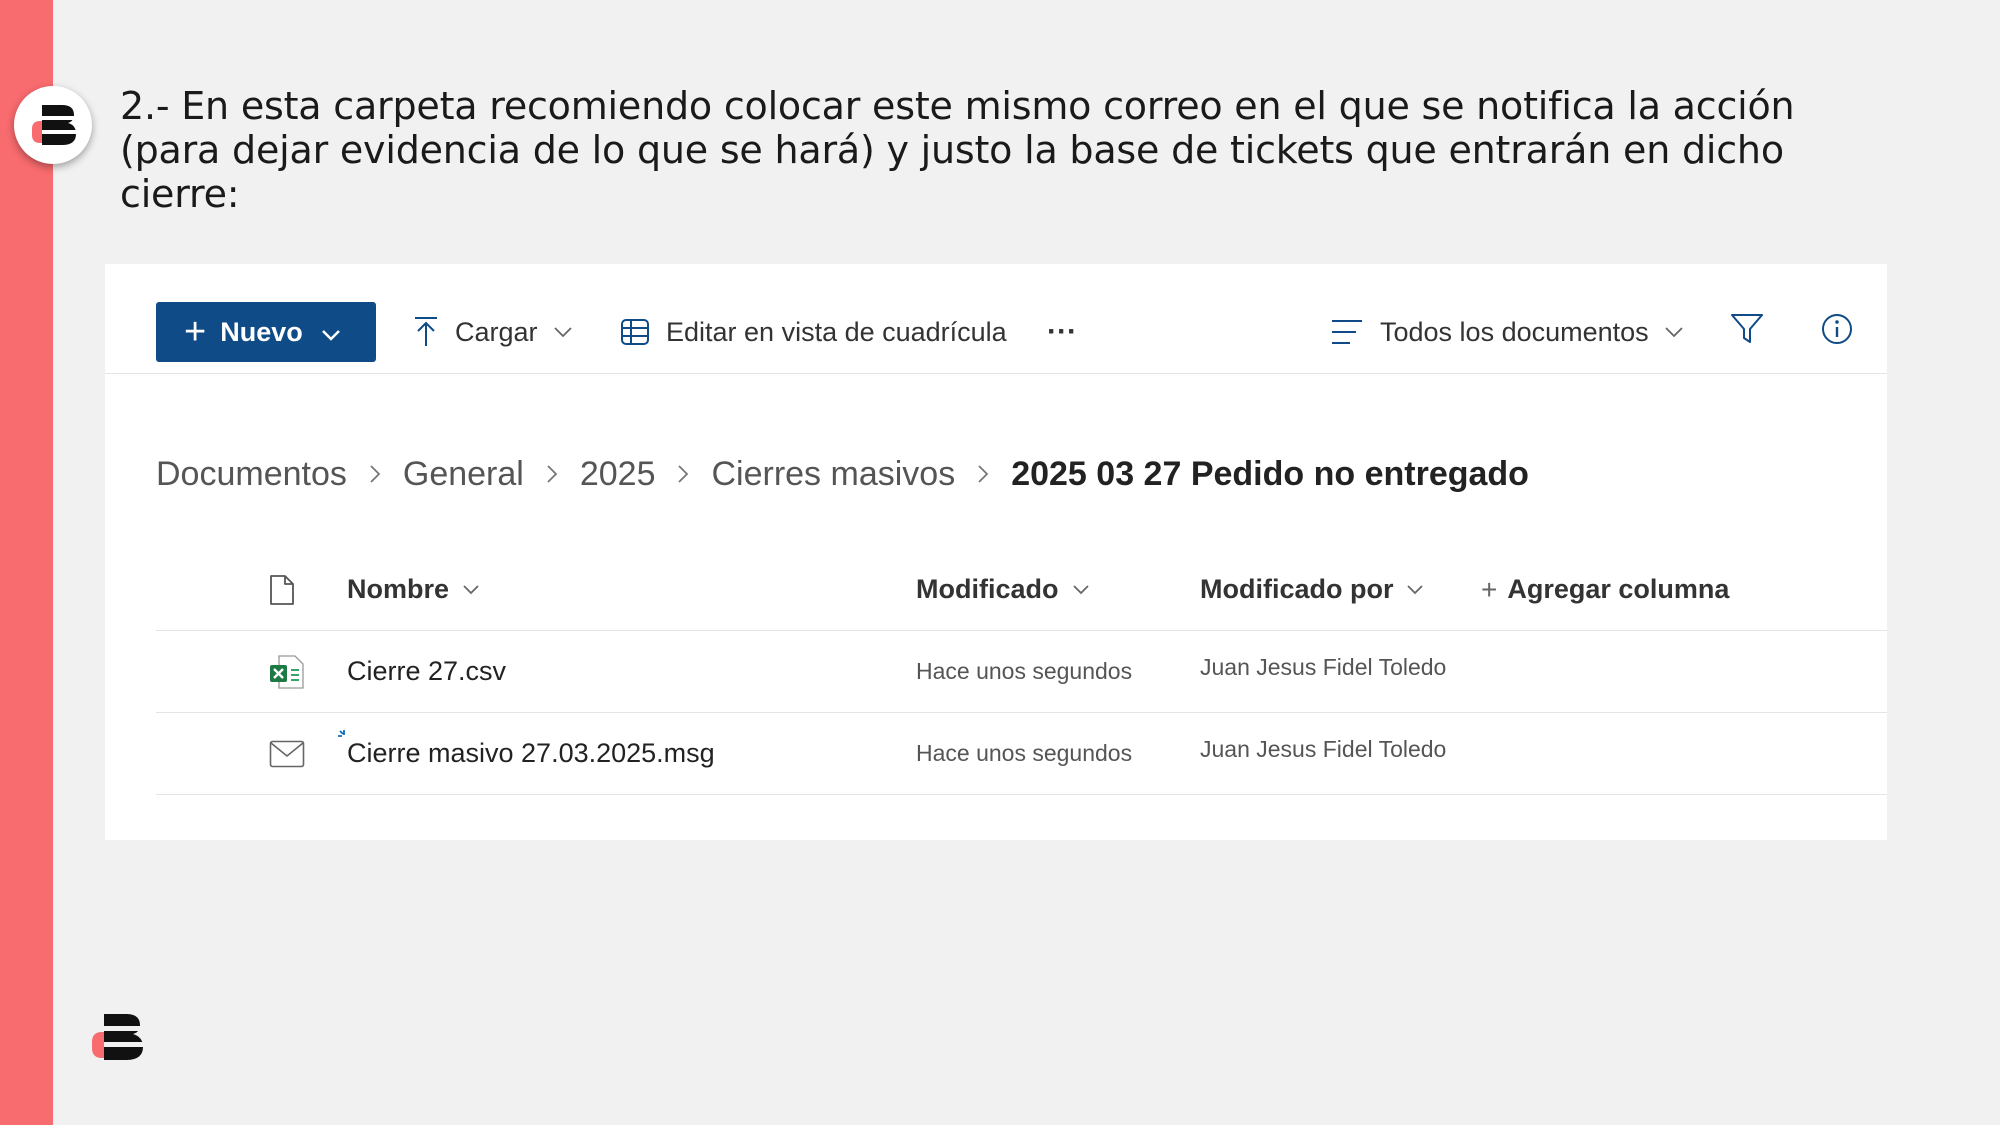 The height and width of the screenshot is (1125, 2000). I want to click on breadcrumb-item: 2025, so click(618, 474).